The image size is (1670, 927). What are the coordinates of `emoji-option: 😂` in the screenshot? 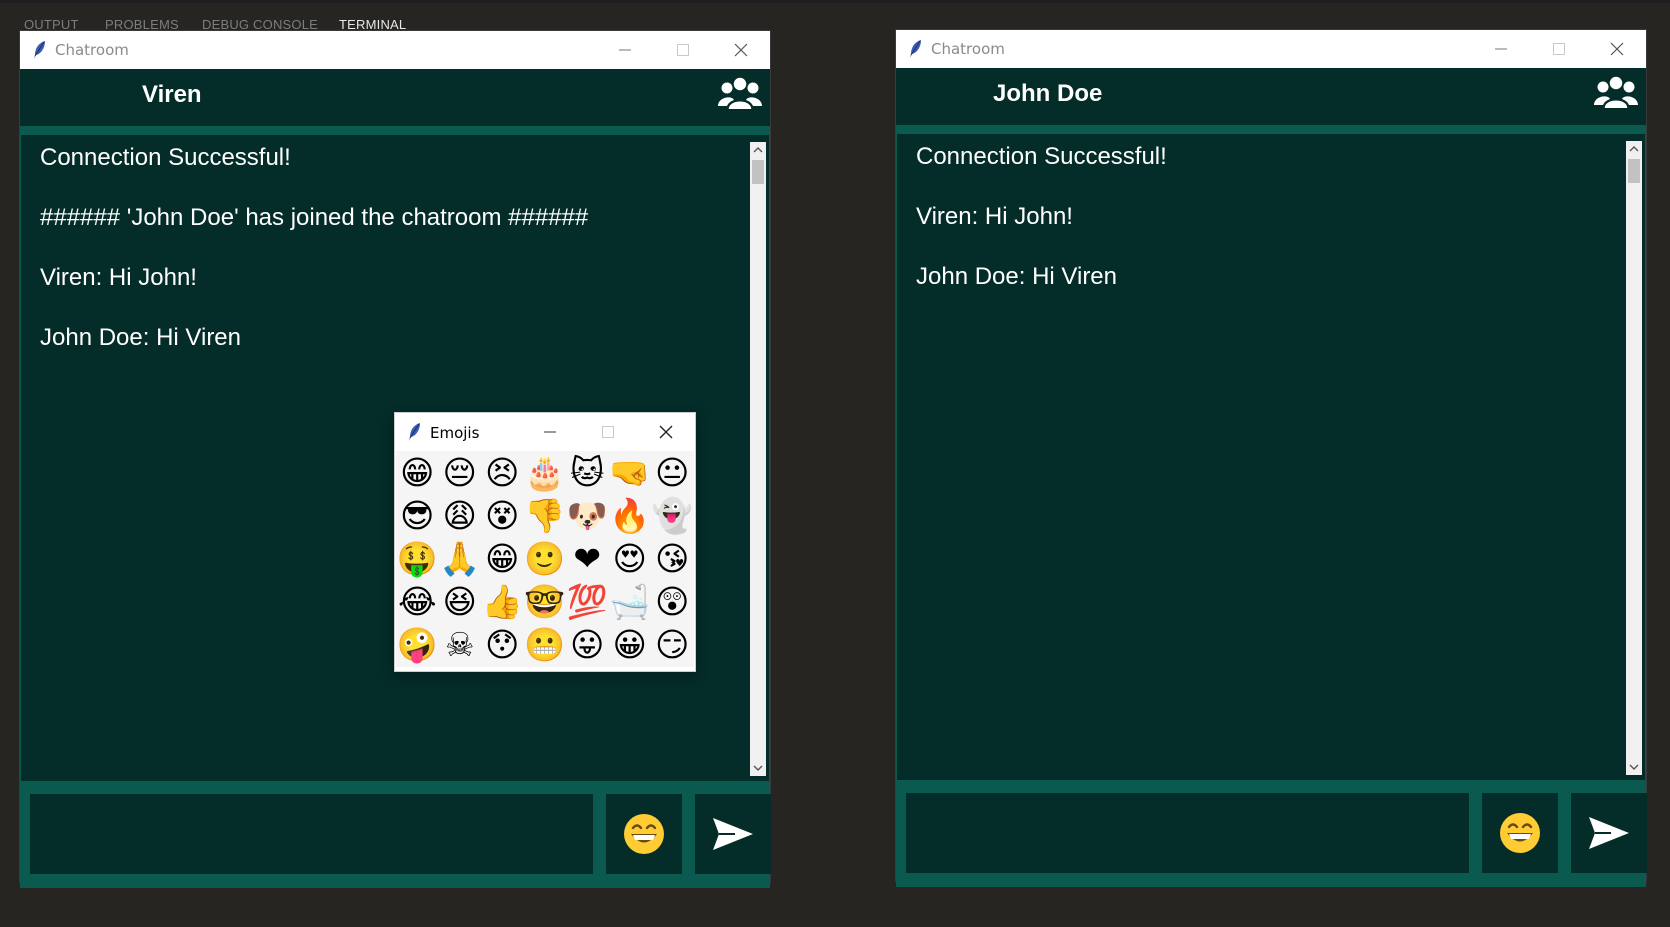 It's located at (417, 601).